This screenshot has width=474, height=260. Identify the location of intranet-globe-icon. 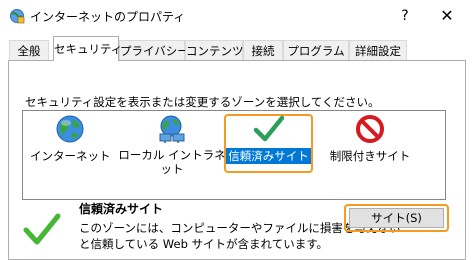
(172, 129).